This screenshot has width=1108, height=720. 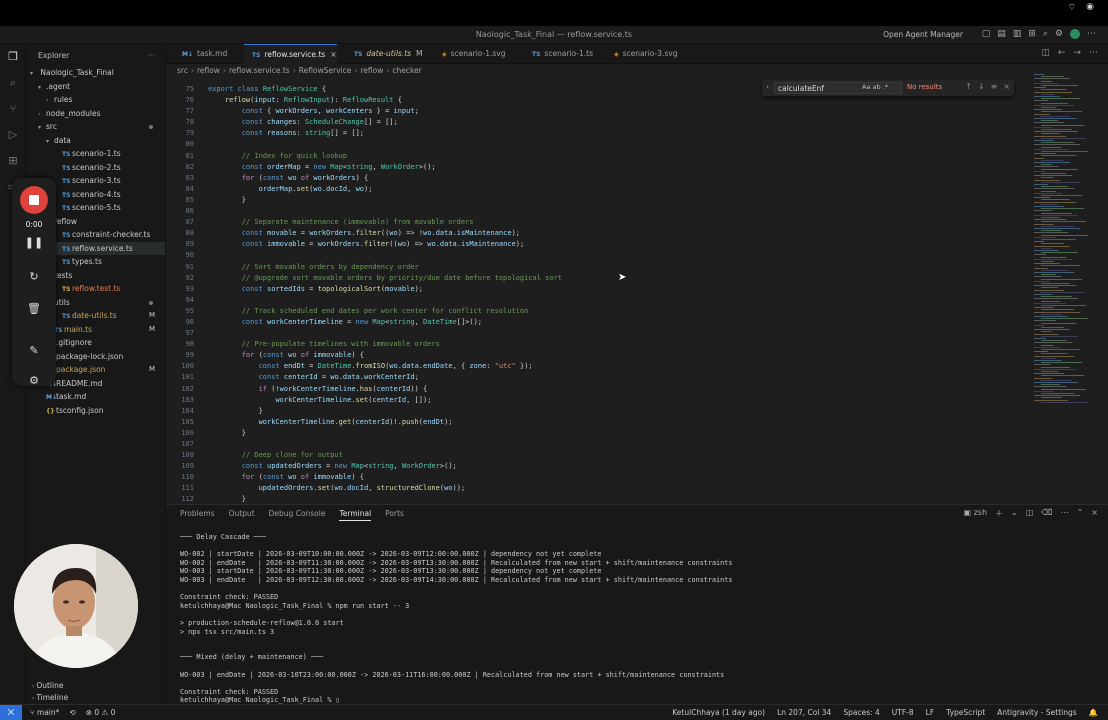 I want to click on kill-terminal-icon: ⌫, so click(x=1046, y=513).